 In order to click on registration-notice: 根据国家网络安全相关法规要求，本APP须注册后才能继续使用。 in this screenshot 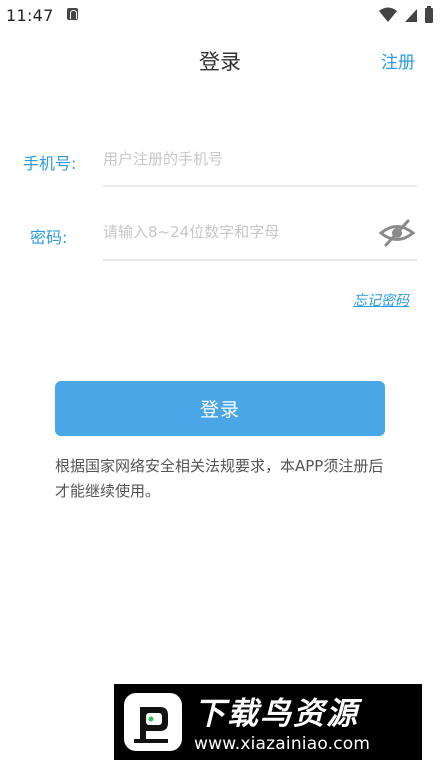, I will do `click(219, 478)`.